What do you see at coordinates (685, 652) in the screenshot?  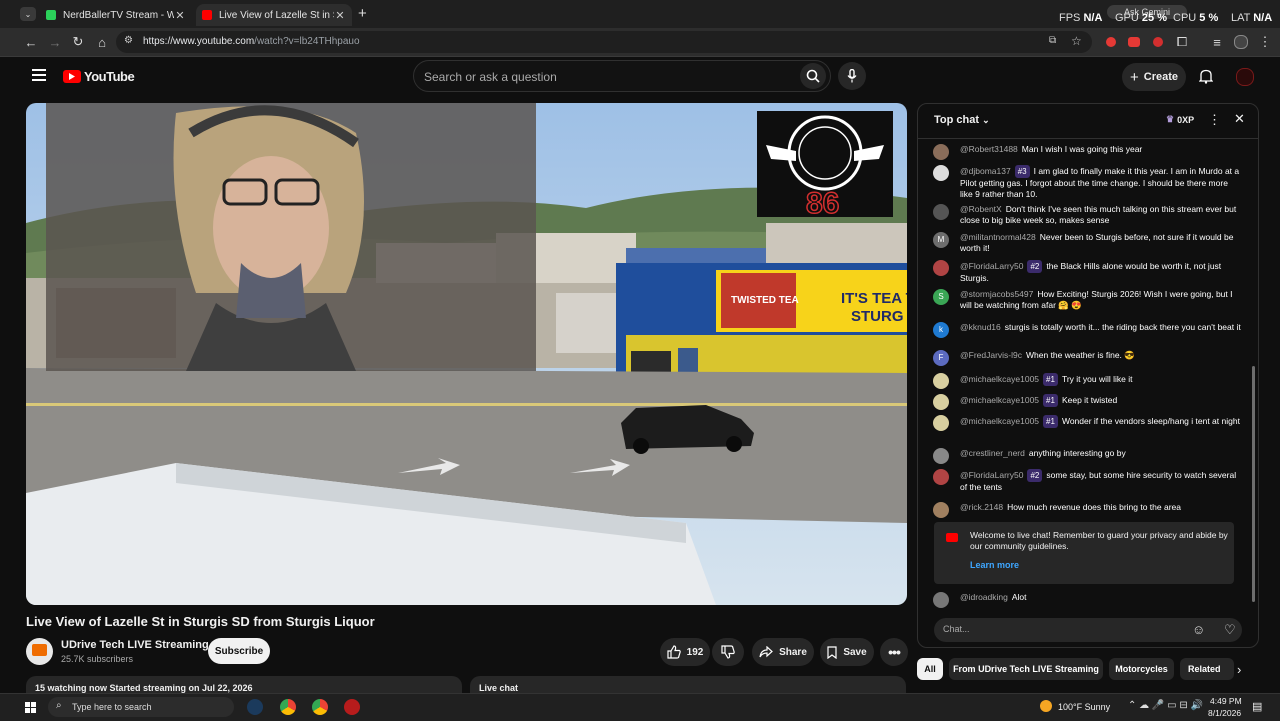 I see `like-button: 192` at bounding box center [685, 652].